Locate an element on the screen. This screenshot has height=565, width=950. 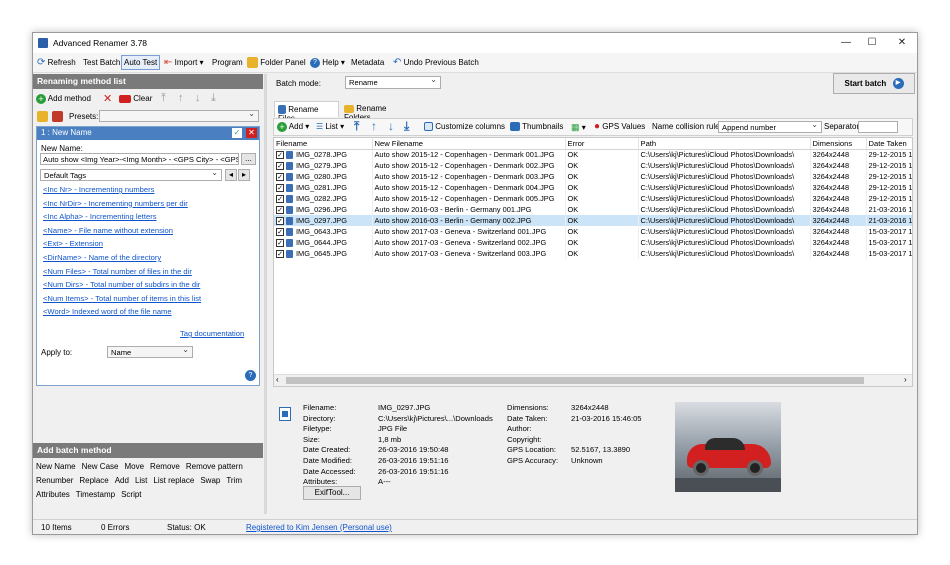
customize-columns-button: Customize columns is located at coordinates (464, 127).